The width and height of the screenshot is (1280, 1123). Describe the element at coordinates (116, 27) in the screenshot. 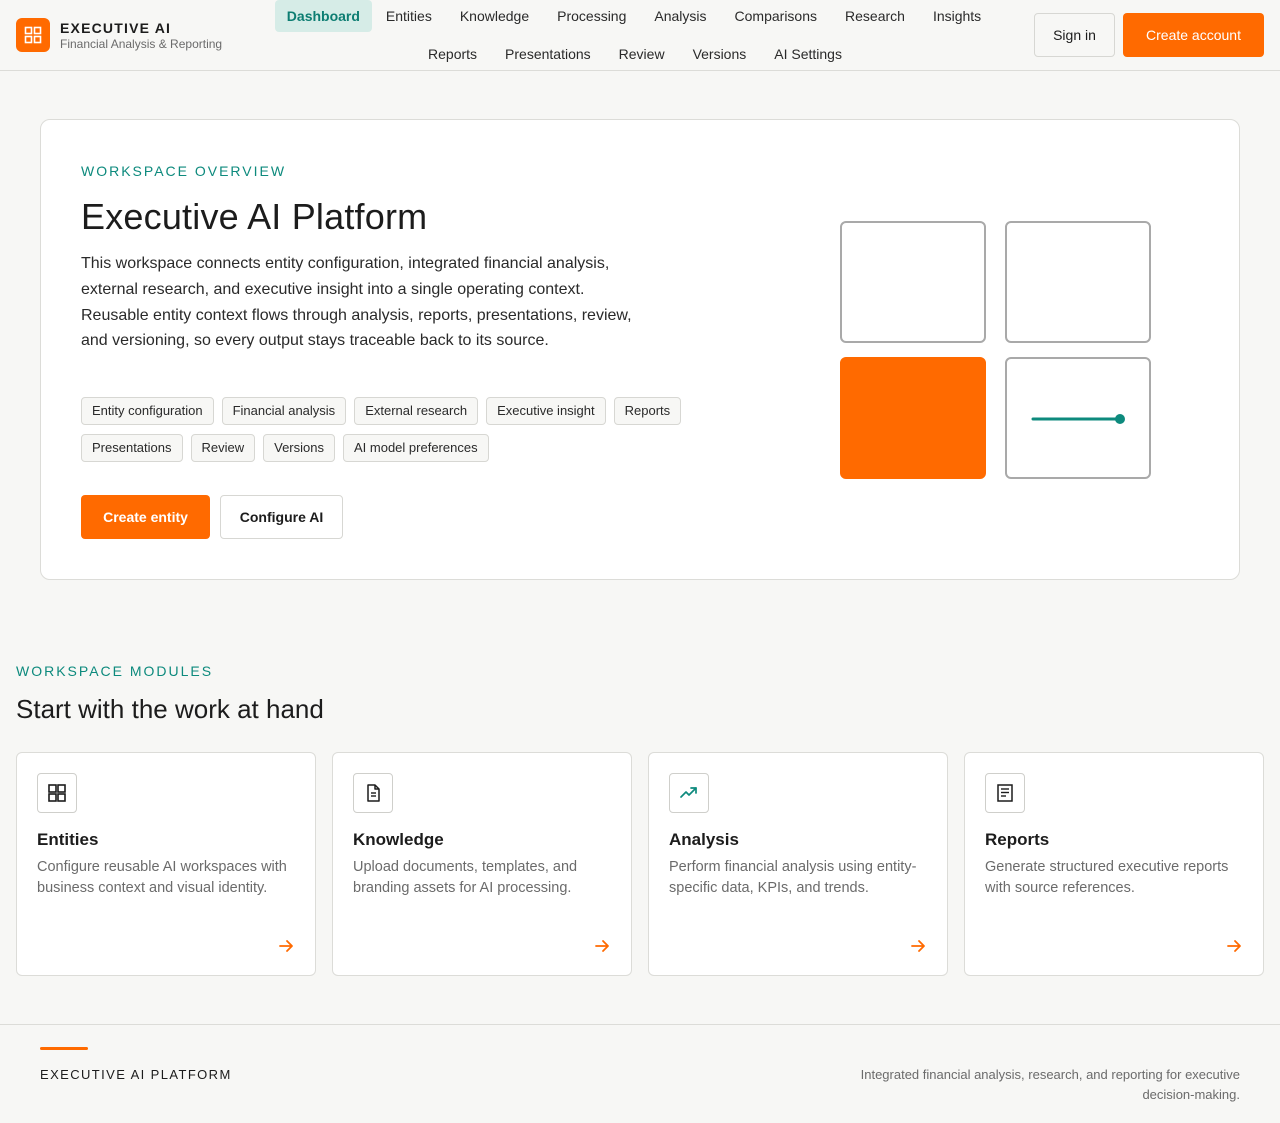

I see `brand-name: EXECUTIVE AI` at that location.